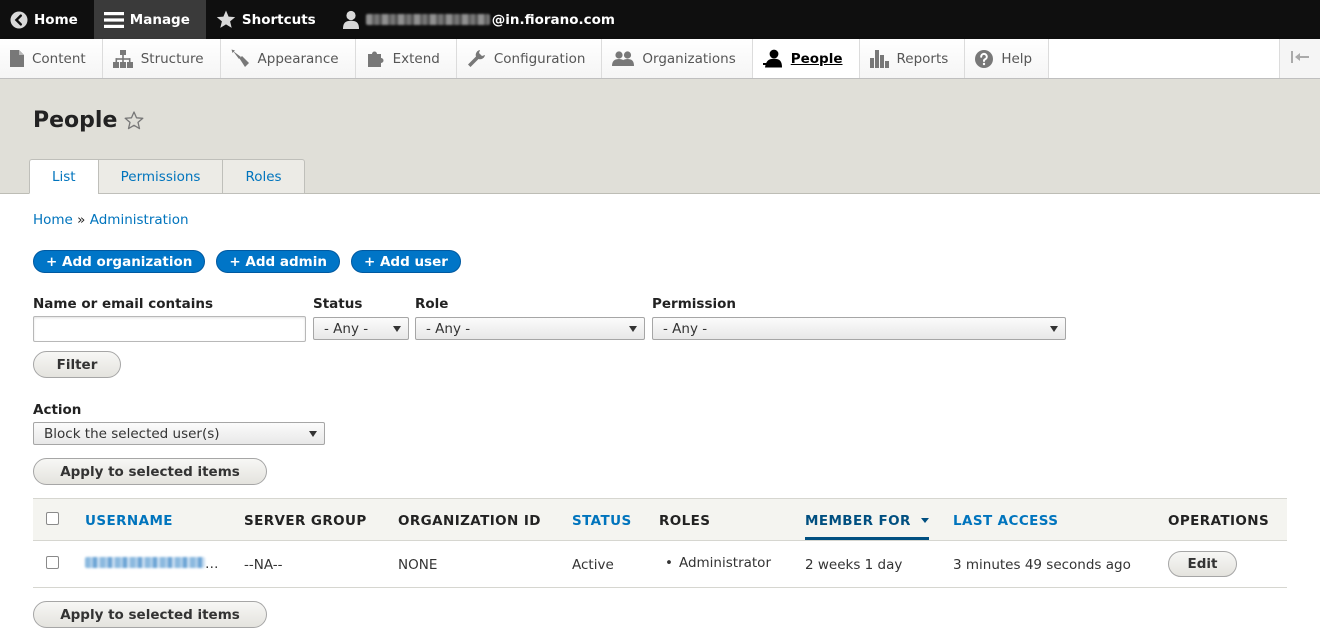  I want to click on tray-item-label: Extend, so click(416, 58).